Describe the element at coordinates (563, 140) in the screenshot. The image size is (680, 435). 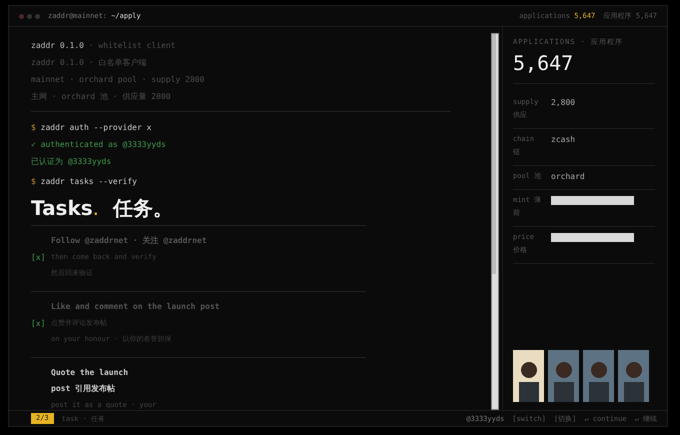
I see `stat-value: zcash` at that location.